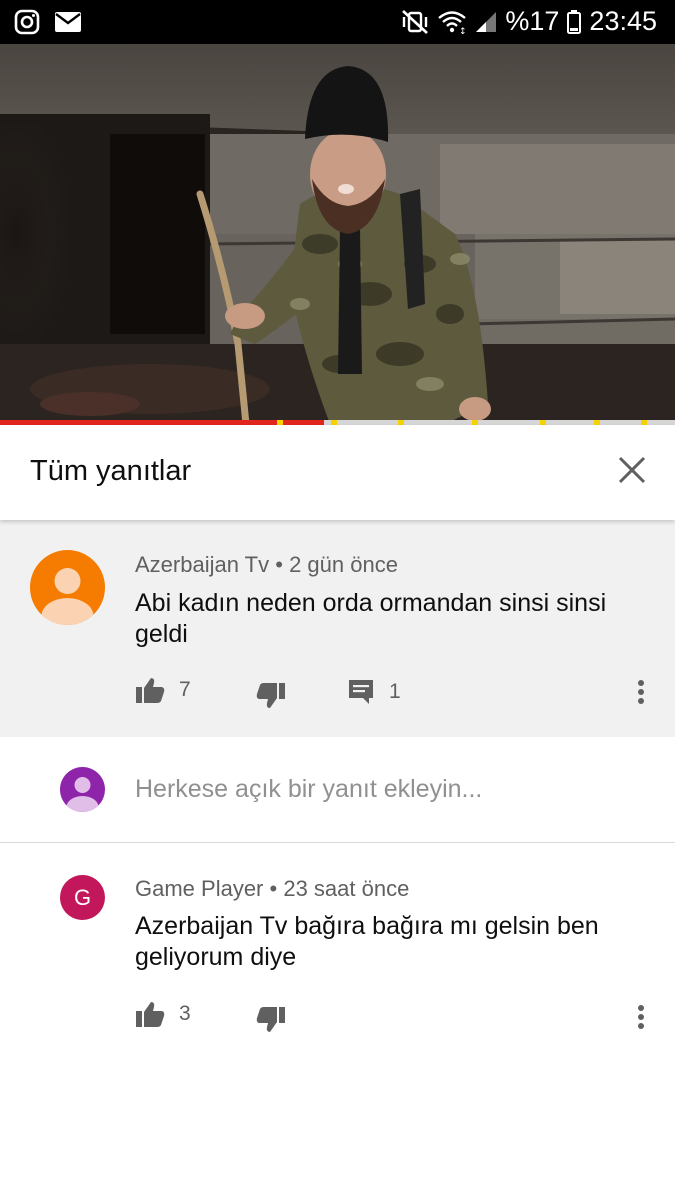 The image size is (675, 1200). I want to click on mute-vibrate-icon, so click(415, 22).